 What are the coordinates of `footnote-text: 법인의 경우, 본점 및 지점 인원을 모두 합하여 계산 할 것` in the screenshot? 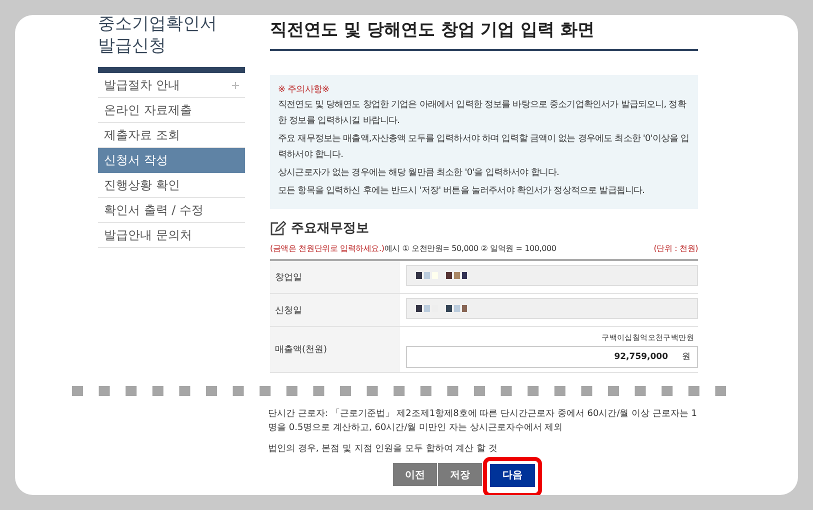 It's located at (383, 449).